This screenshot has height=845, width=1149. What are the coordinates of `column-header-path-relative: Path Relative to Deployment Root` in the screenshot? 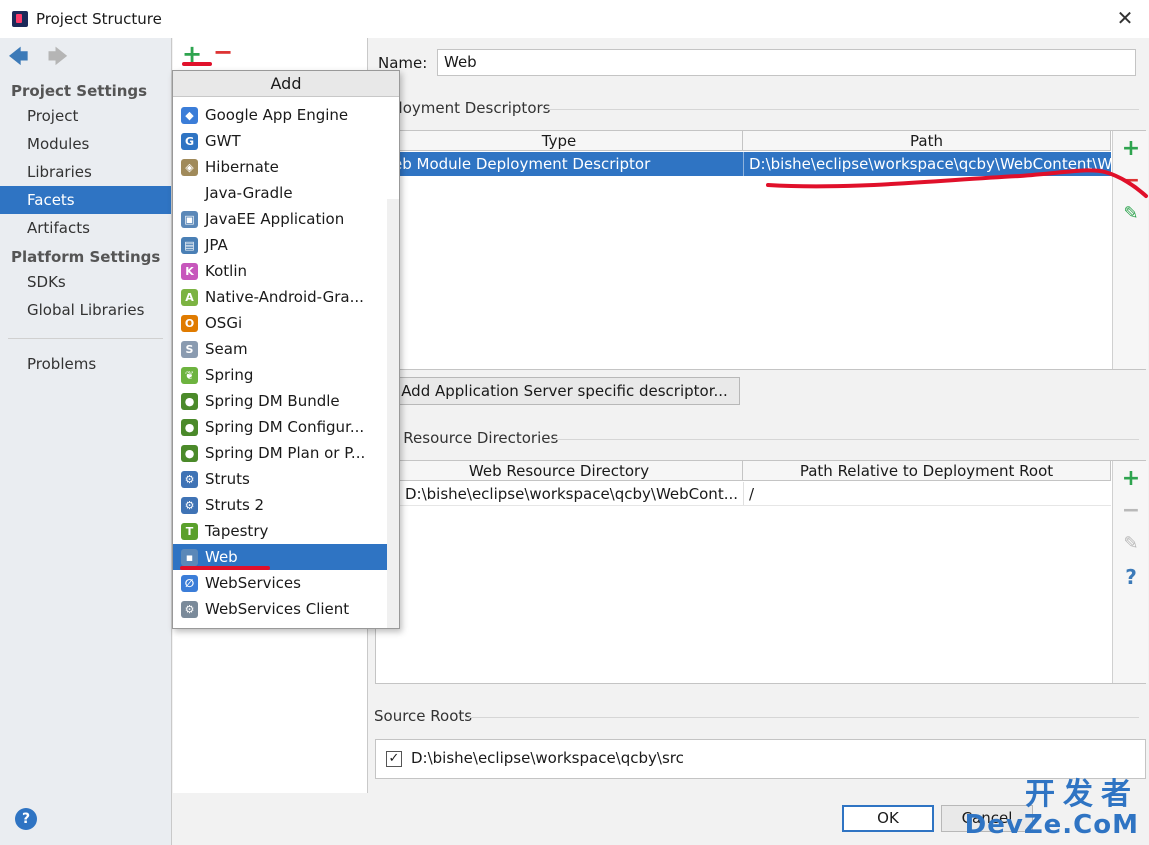 It's located at (927, 471).